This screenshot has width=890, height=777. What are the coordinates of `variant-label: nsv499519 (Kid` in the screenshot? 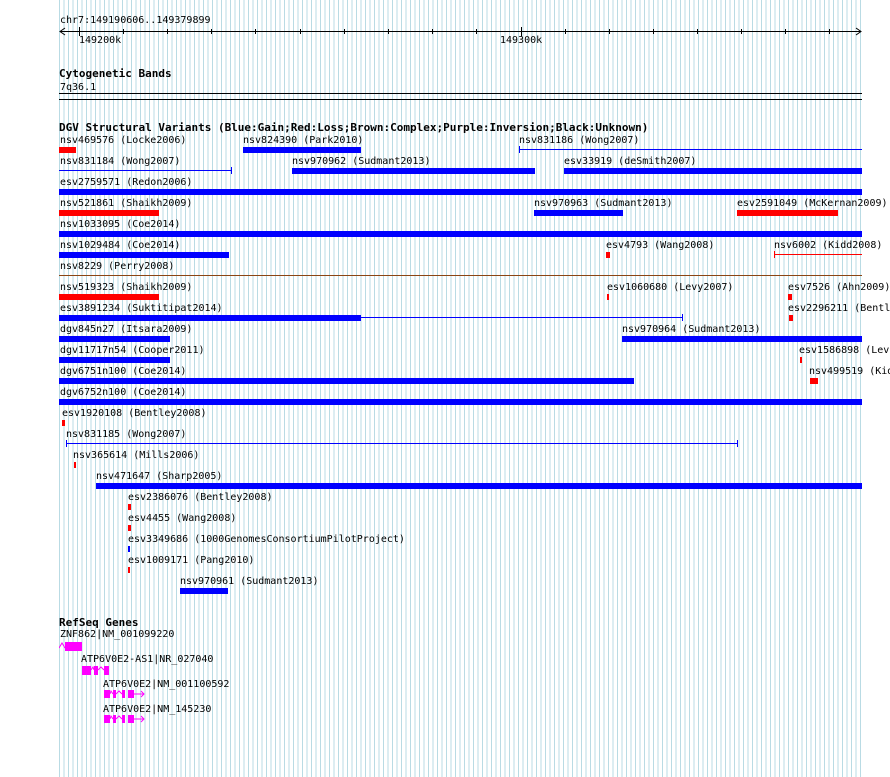 It's located at (849, 371).